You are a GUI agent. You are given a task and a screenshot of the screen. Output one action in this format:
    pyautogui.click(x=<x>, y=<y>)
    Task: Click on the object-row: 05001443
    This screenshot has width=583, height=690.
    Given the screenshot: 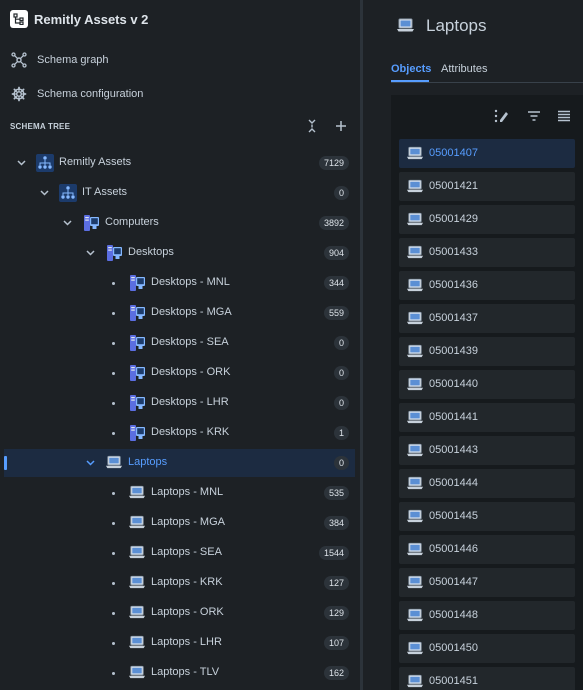 What is the action you would take?
    pyautogui.click(x=487, y=450)
    